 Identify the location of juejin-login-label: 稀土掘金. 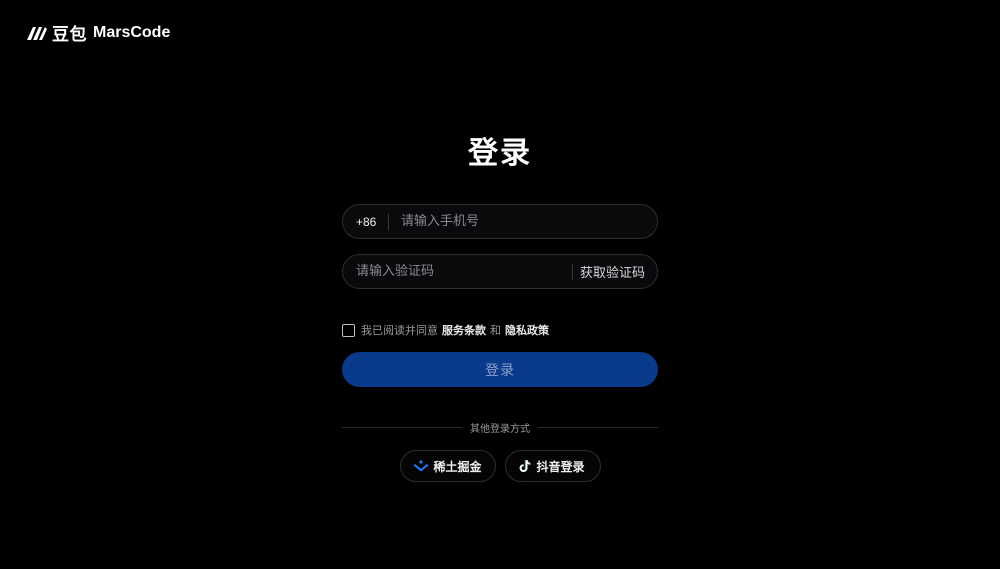
(457, 466).